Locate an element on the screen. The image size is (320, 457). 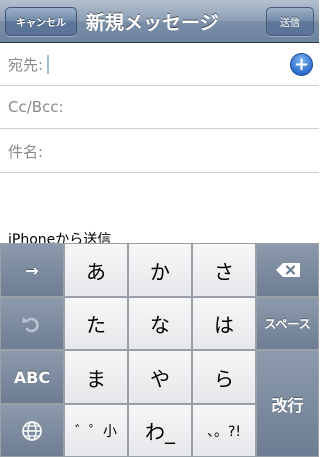
key-wa: わ_ is located at coordinates (160, 430).